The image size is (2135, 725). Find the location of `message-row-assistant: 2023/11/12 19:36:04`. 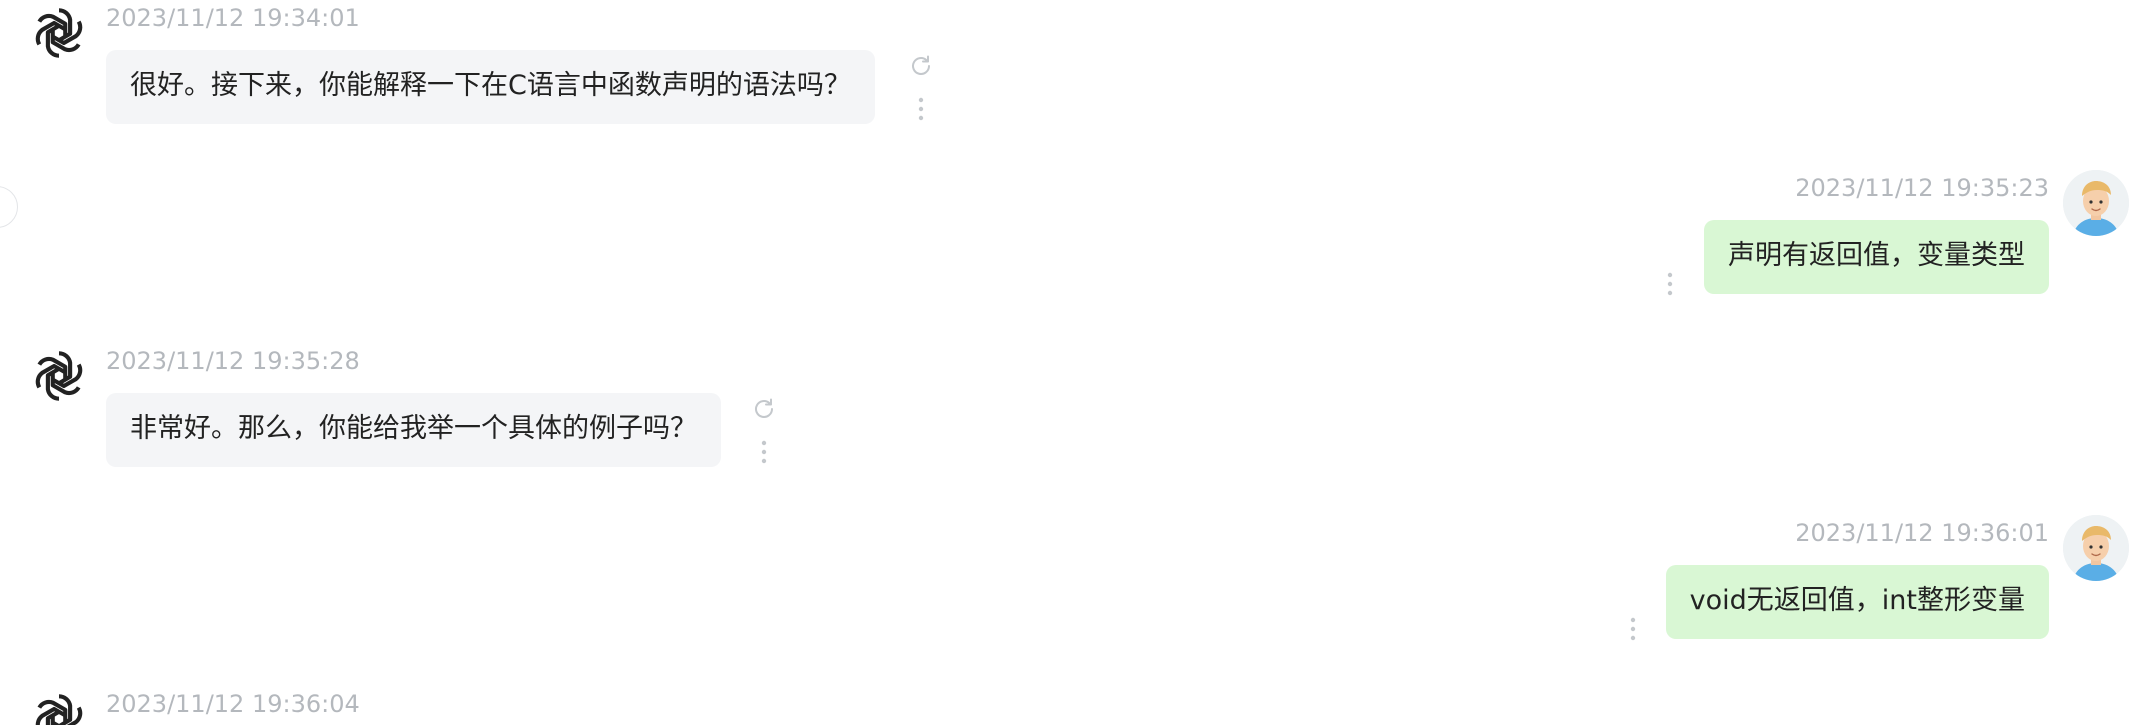

message-row-assistant: 2023/11/12 19:36:04 is located at coordinates (1067, 705).